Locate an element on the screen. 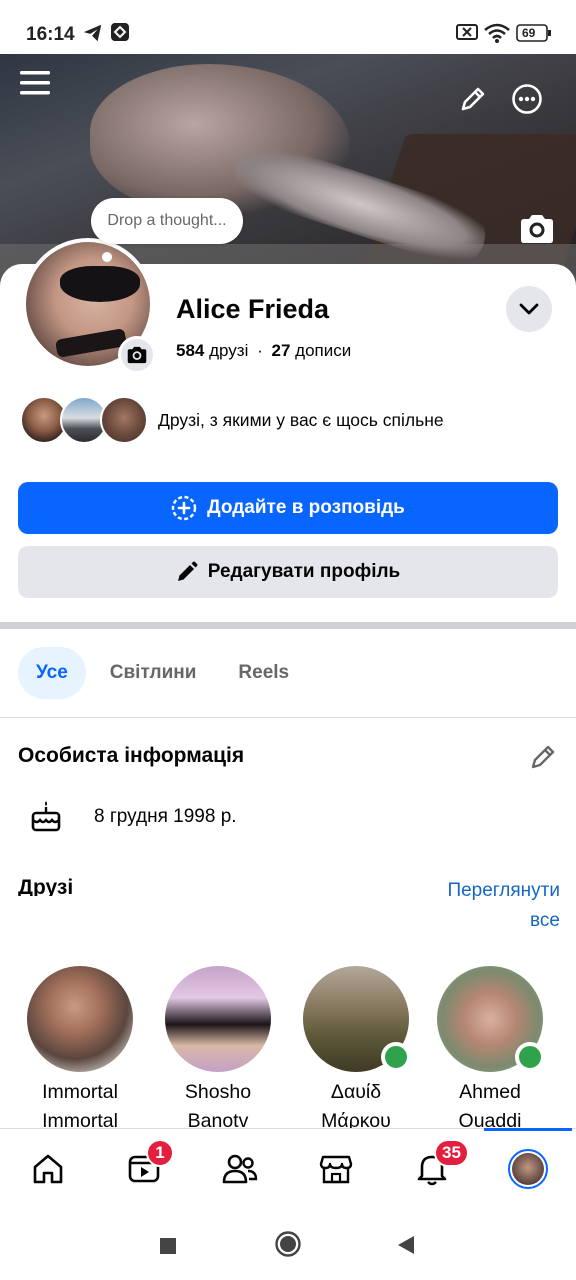 This screenshot has height=1280, width=576. app-icon is located at coordinates (120, 34).